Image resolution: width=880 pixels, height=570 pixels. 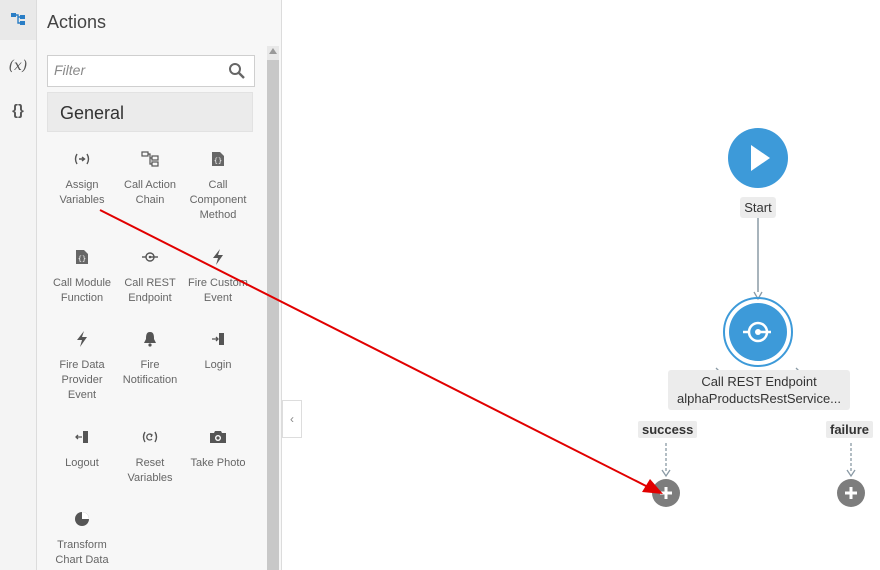 I want to click on action-reset-variables: Reset Variables, so click(x=150, y=456).